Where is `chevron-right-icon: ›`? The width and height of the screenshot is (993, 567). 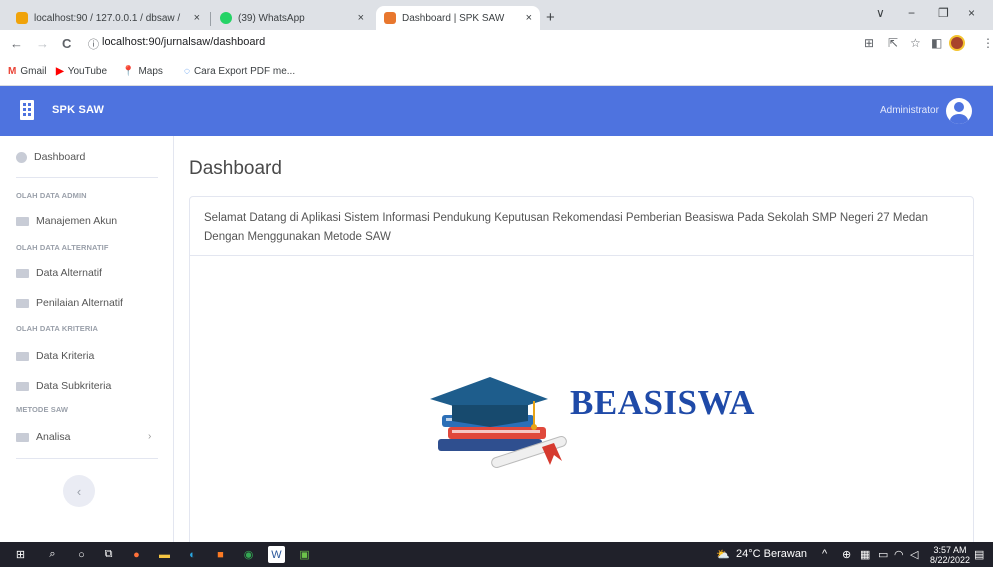
chevron-right-icon: › is located at coordinates (149, 436).